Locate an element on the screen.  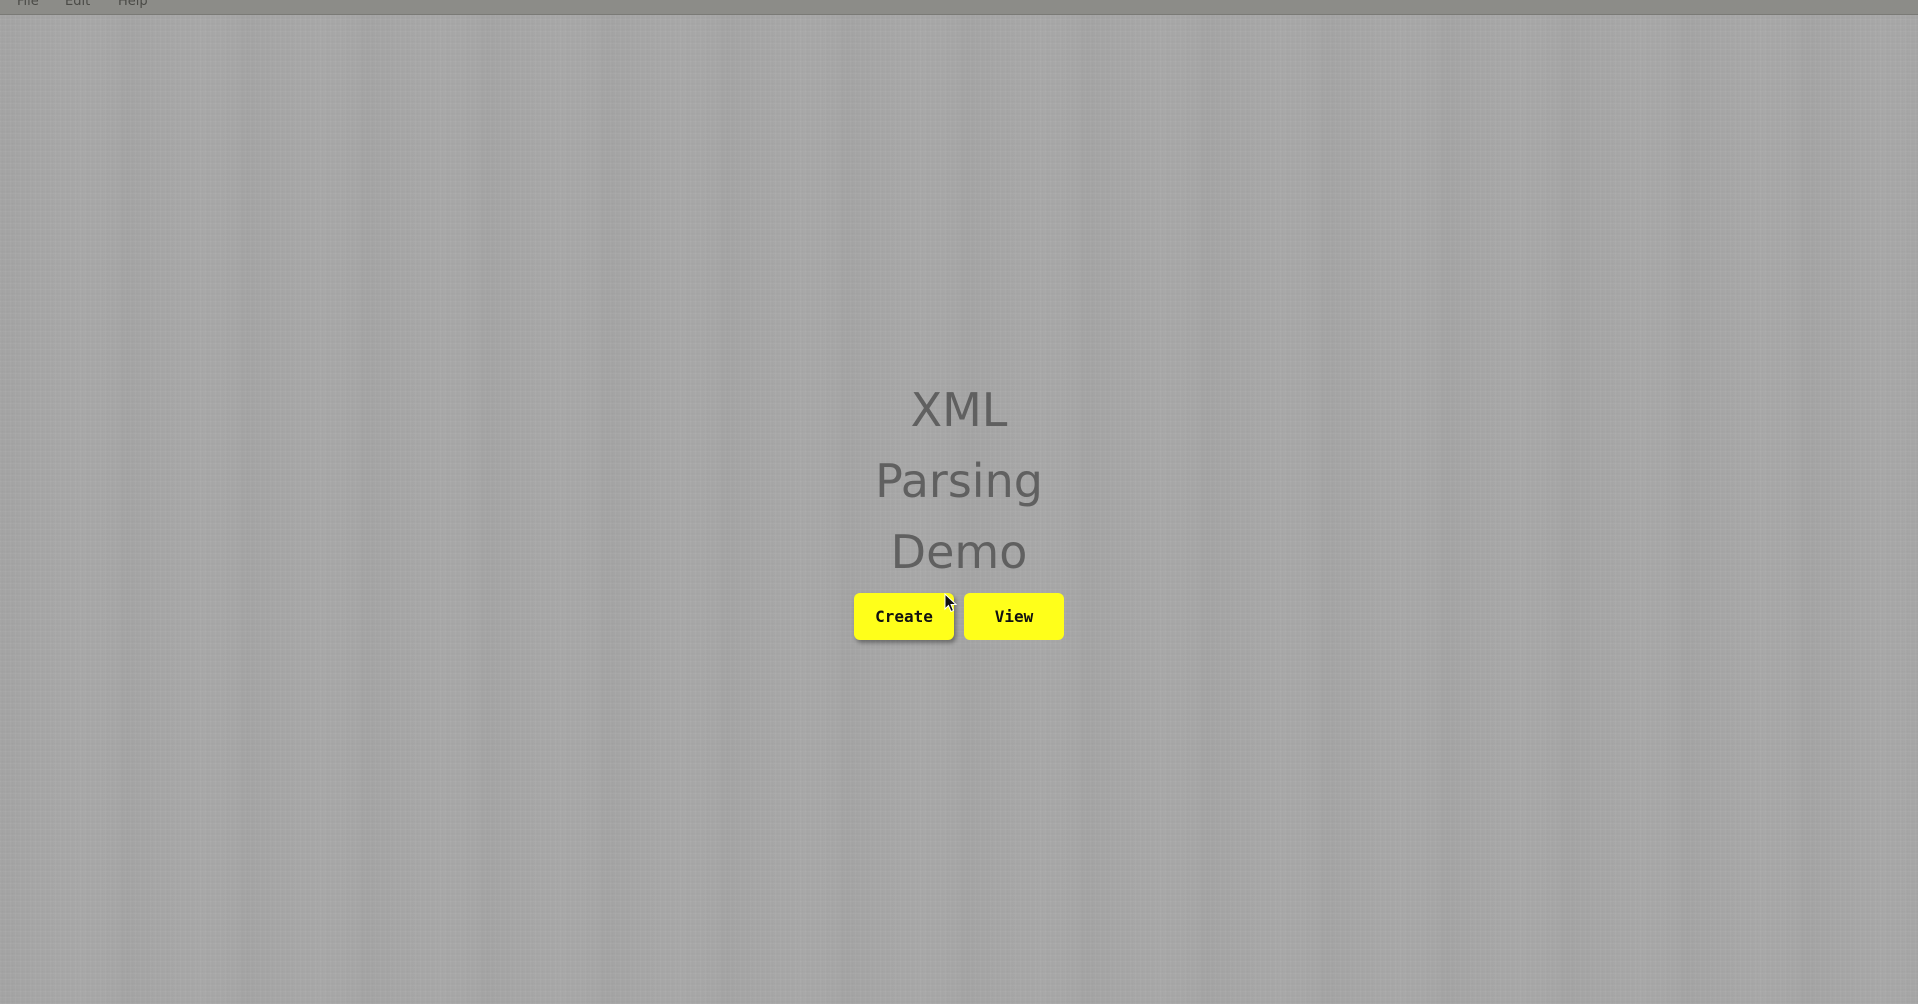
menu-item-edit: Edit is located at coordinates (77, 4).